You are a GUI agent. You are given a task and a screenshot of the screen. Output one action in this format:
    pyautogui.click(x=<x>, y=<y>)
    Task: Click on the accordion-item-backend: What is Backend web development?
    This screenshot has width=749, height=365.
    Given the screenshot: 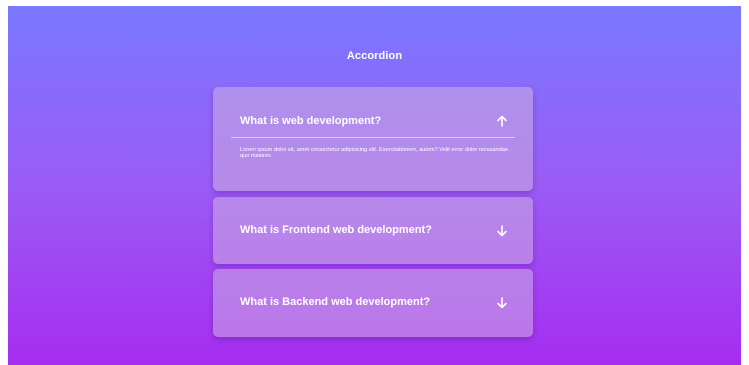 What is the action you would take?
    pyautogui.click(x=373, y=303)
    